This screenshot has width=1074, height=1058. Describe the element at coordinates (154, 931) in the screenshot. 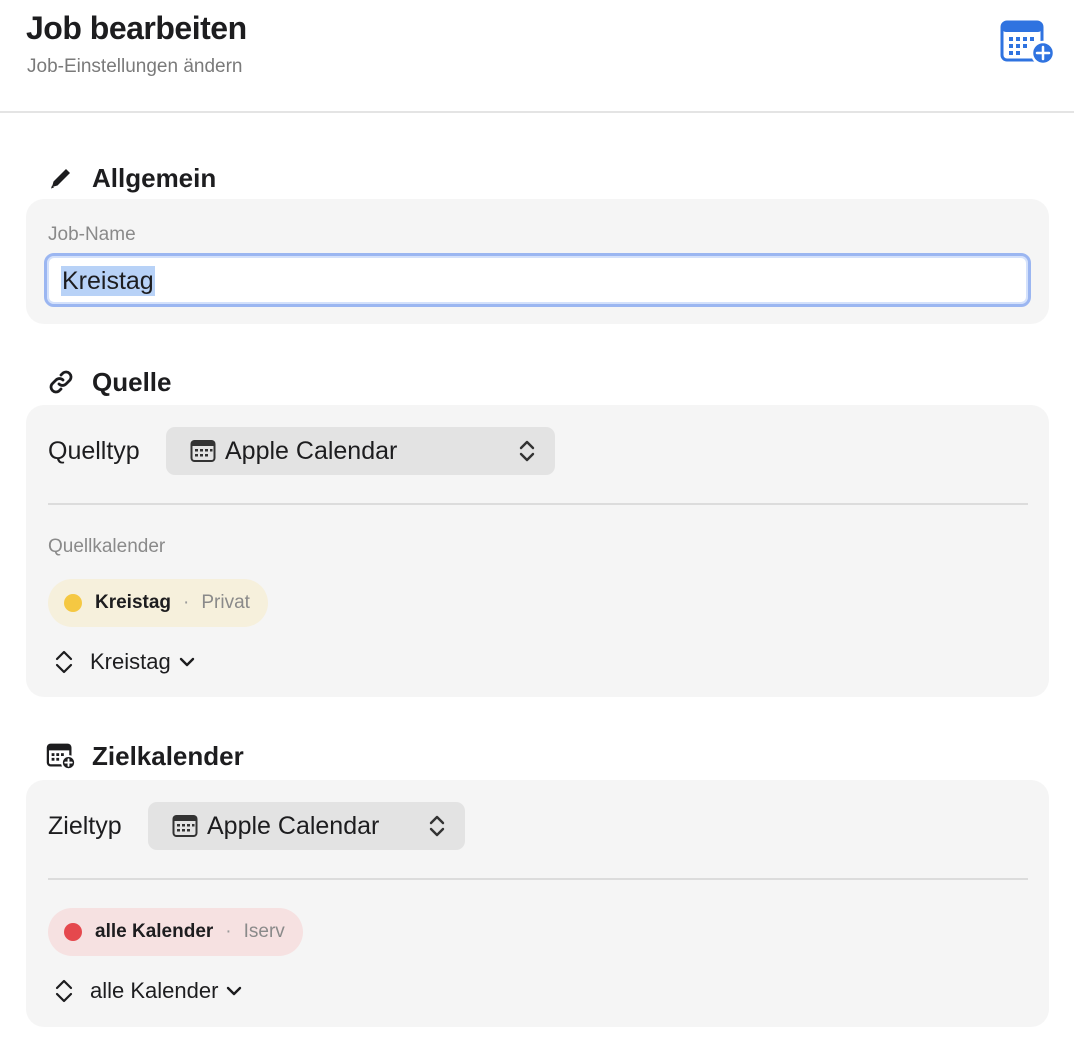

I see `chip-calendar-name: alle Kalender` at that location.